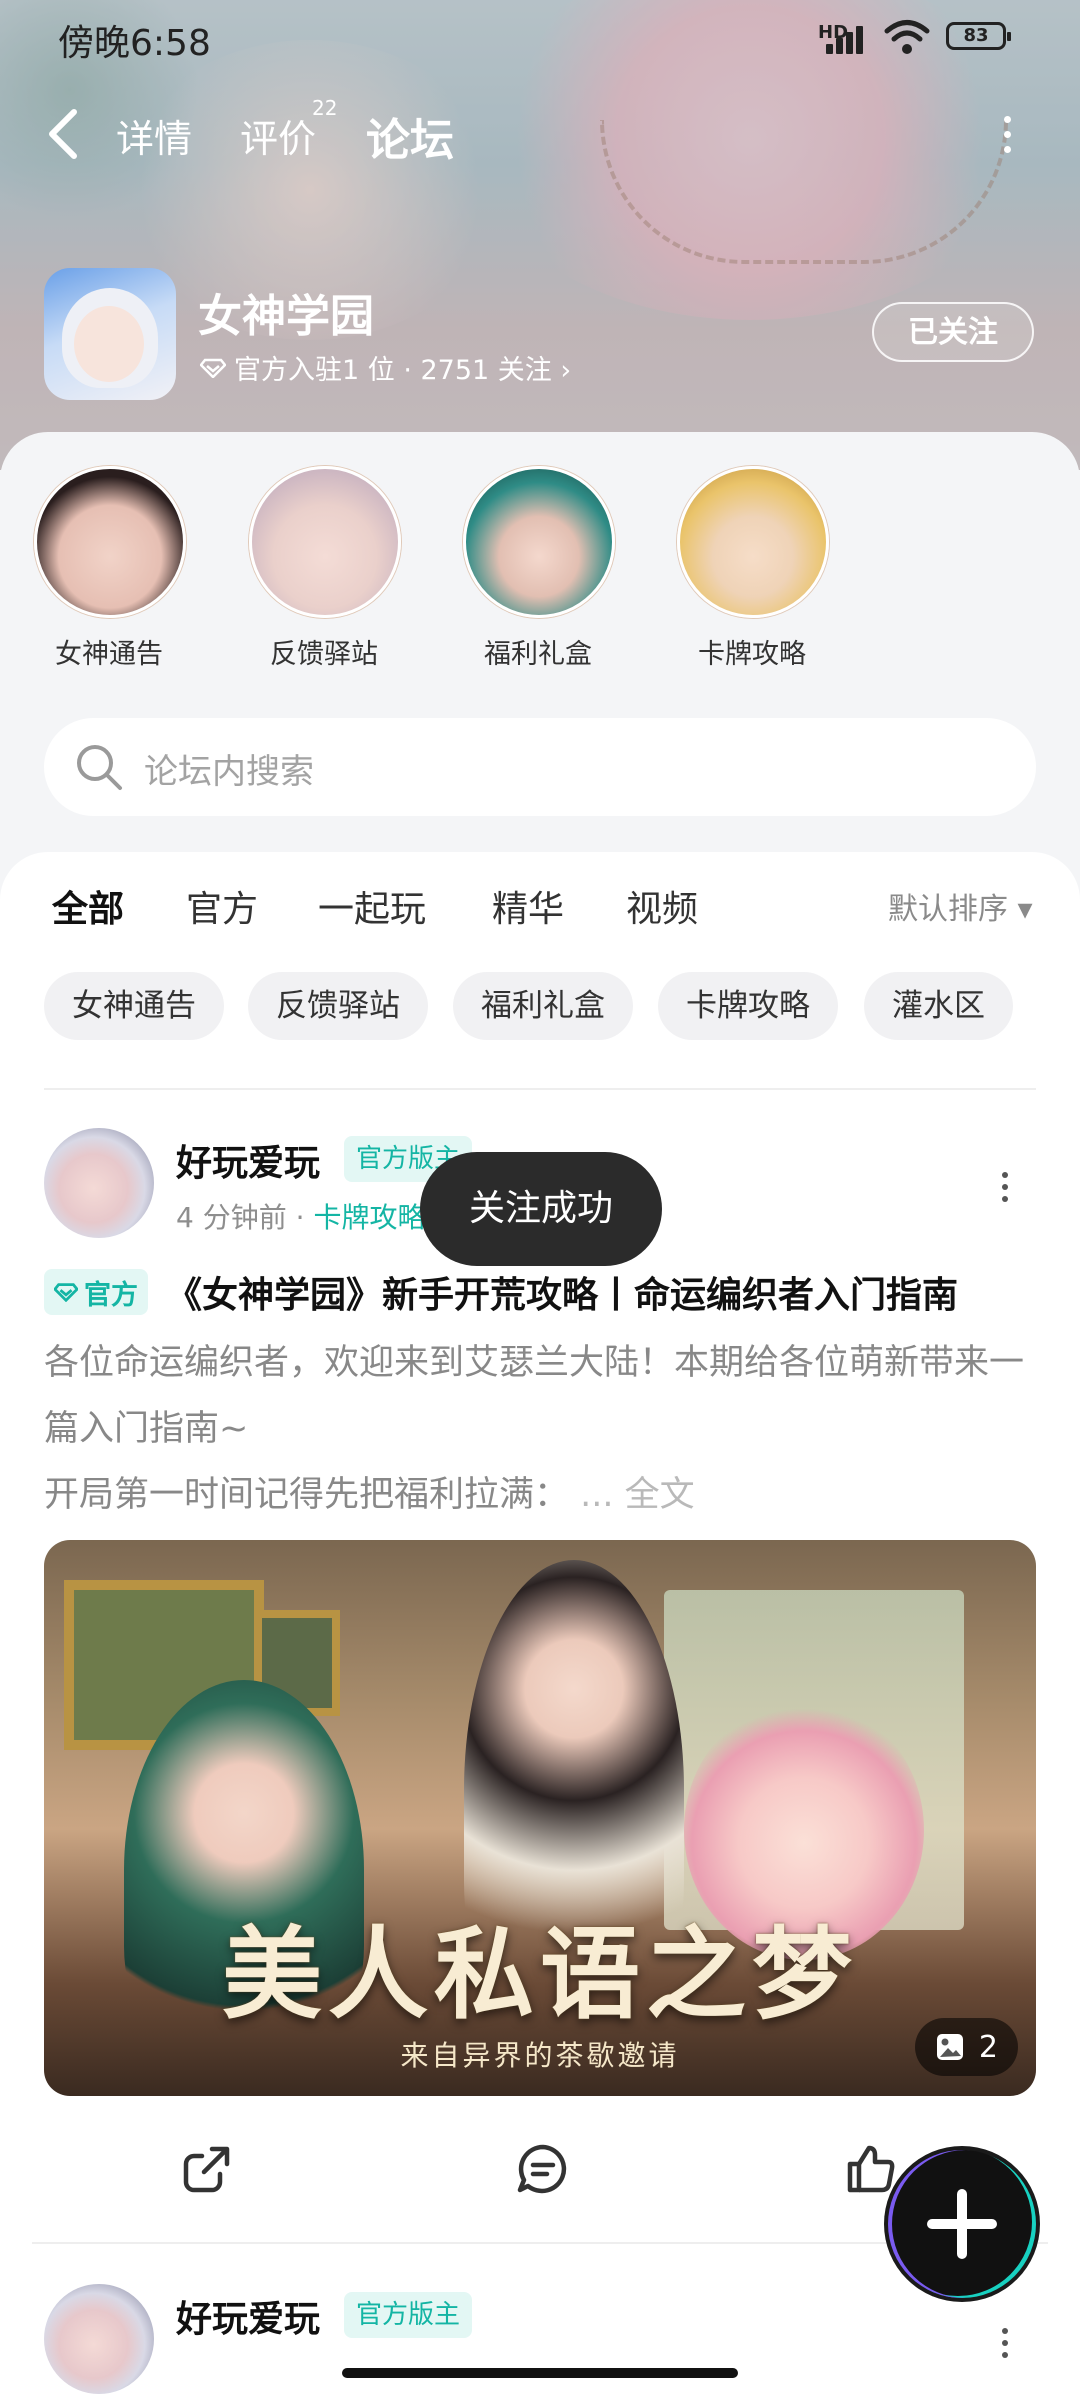 Image resolution: width=1080 pixels, height=2400 pixels. I want to click on image-subtitle: 来自异界的茶歇邀请, so click(540, 2055).